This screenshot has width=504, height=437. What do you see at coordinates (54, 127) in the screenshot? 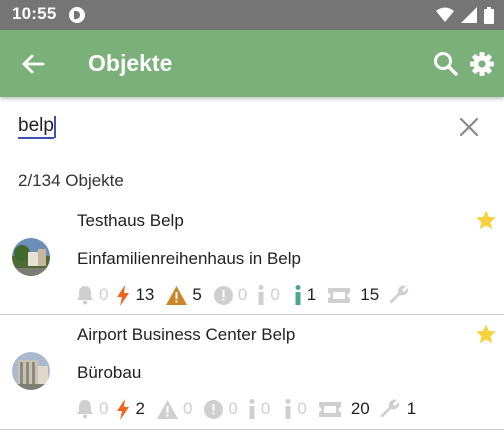
I see `text-cursor` at bounding box center [54, 127].